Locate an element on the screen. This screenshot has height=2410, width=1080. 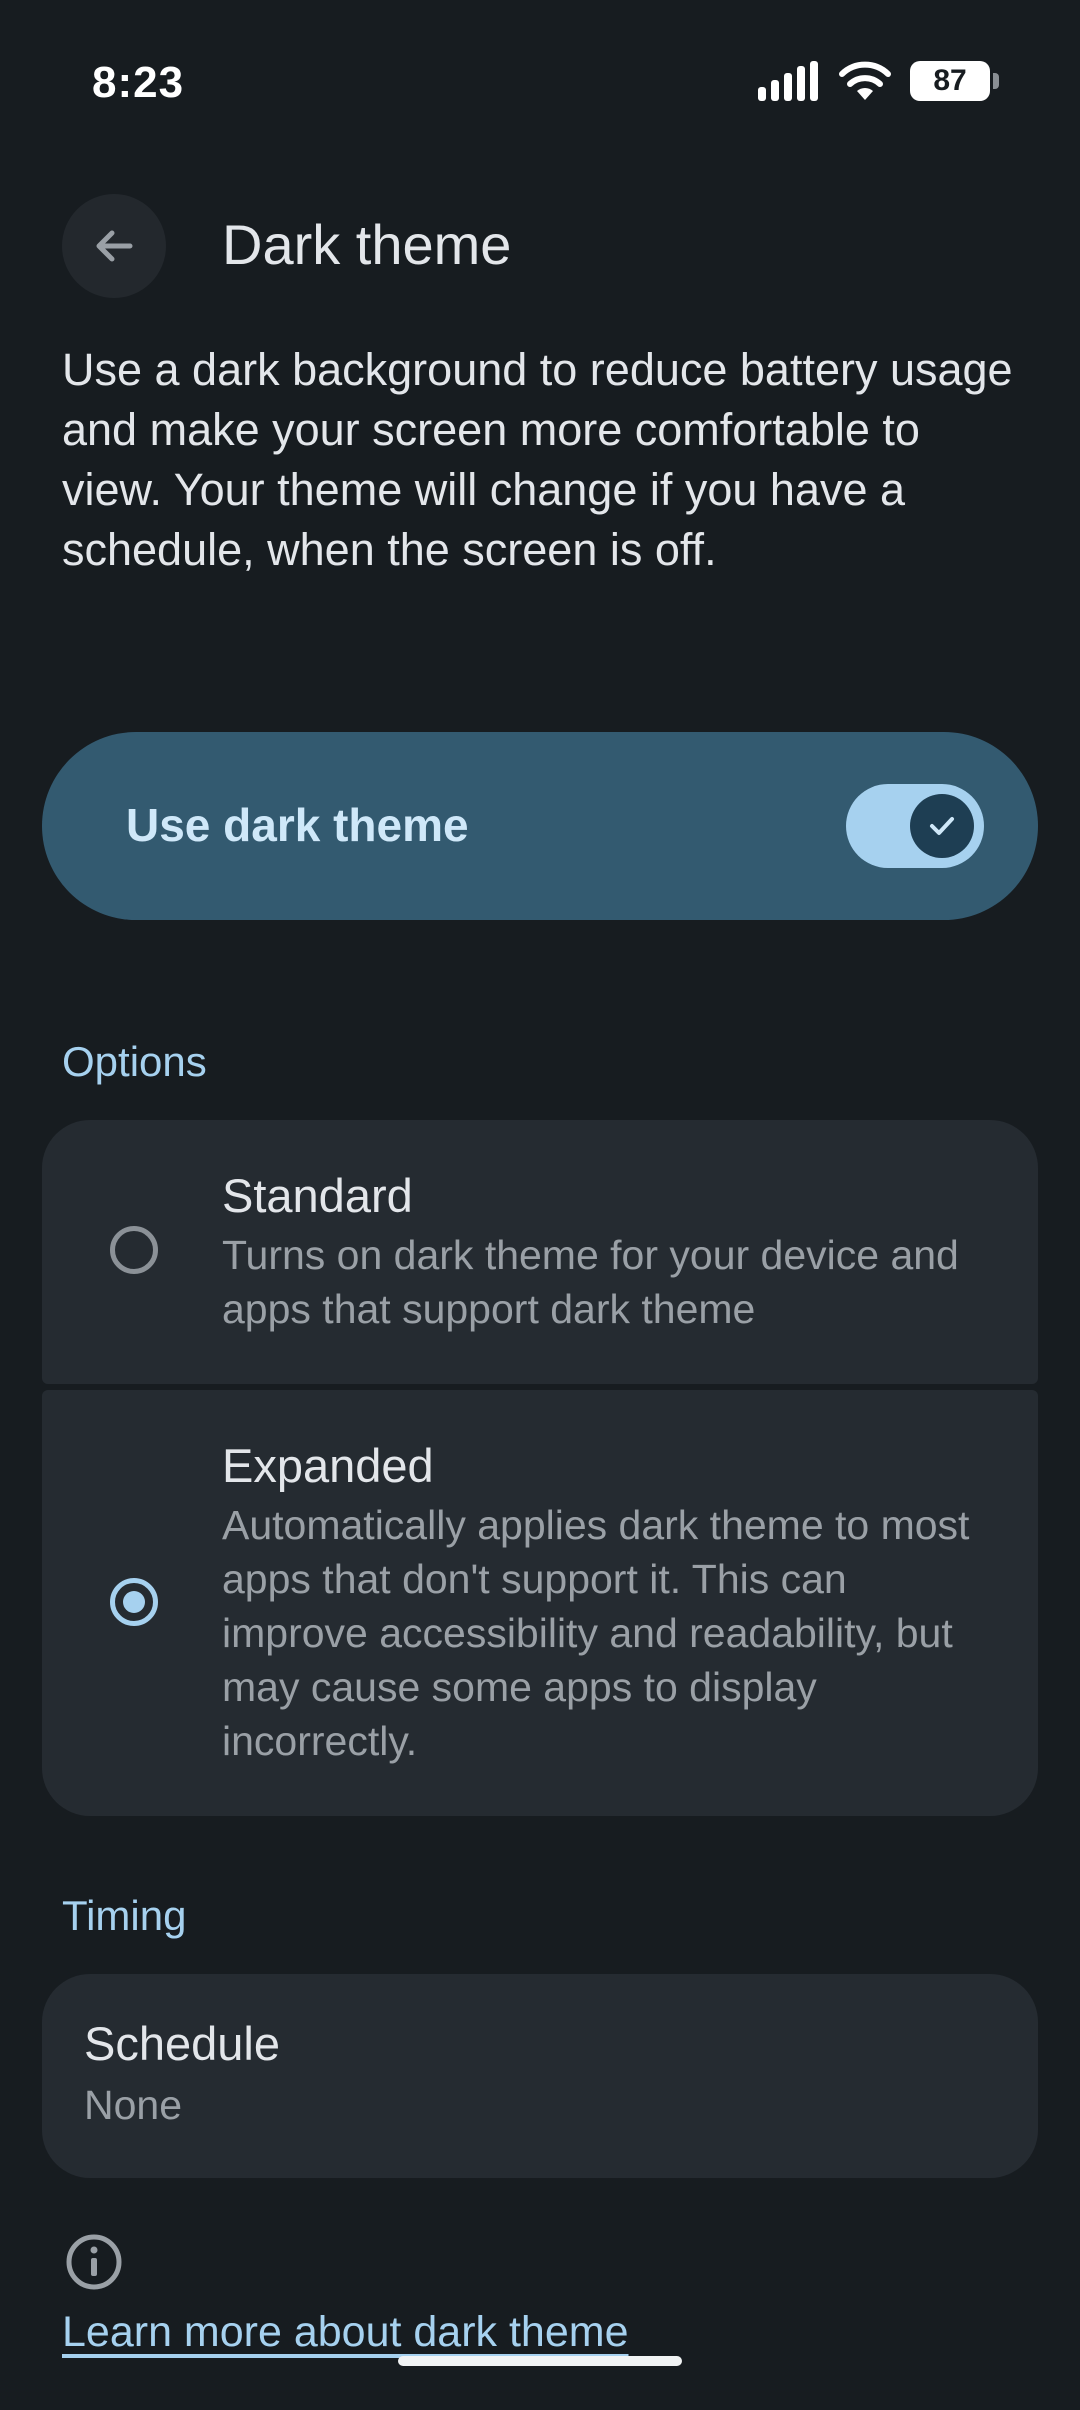
options-section-label: Options is located at coordinates (134, 1061).